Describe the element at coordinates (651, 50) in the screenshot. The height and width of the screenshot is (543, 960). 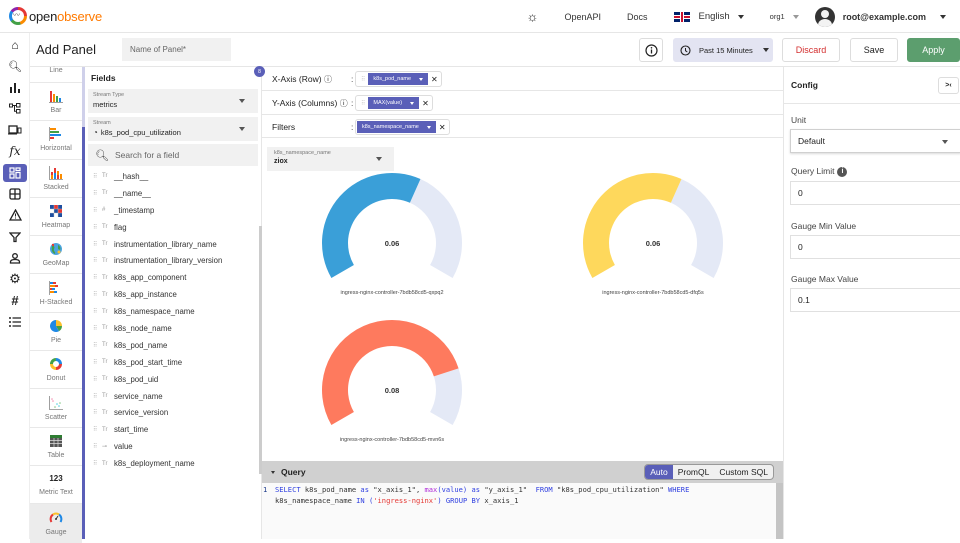
I see `info-button` at that location.